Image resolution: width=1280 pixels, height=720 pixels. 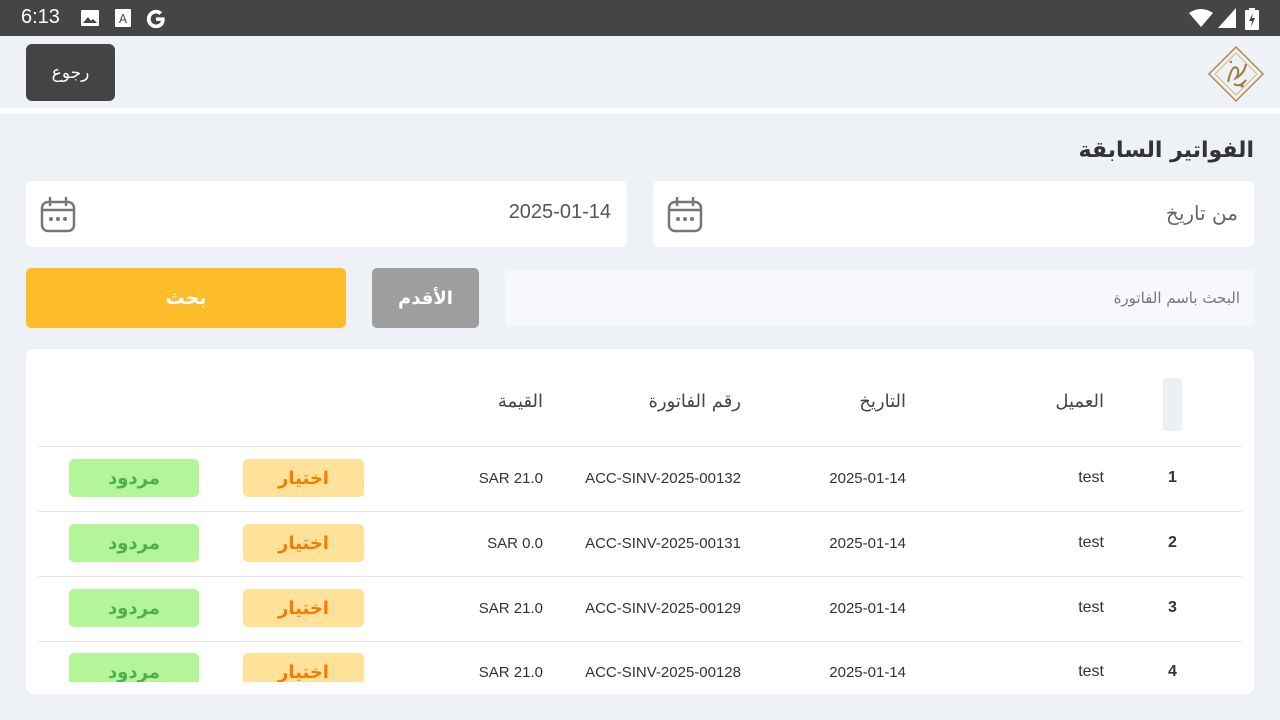 I want to click on app-header, so click(x=640, y=72).